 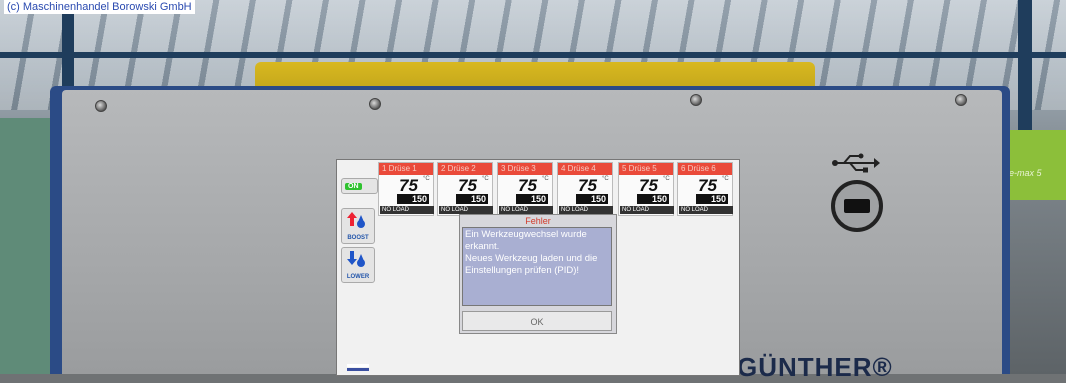 What do you see at coordinates (646, 169) in the screenshot?
I see `zone-header: 5 Drüse 5` at bounding box center [646, 169].